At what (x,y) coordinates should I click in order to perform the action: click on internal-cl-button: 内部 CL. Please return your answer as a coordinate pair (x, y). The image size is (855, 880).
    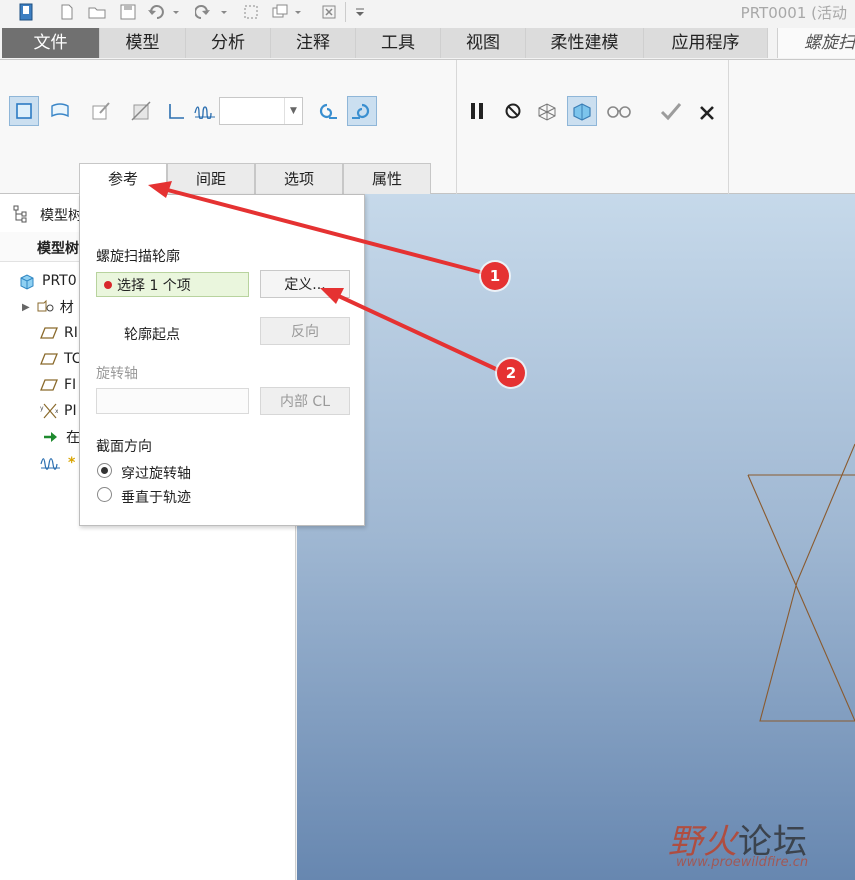
    Looking at the image, I should click on (305, 401).